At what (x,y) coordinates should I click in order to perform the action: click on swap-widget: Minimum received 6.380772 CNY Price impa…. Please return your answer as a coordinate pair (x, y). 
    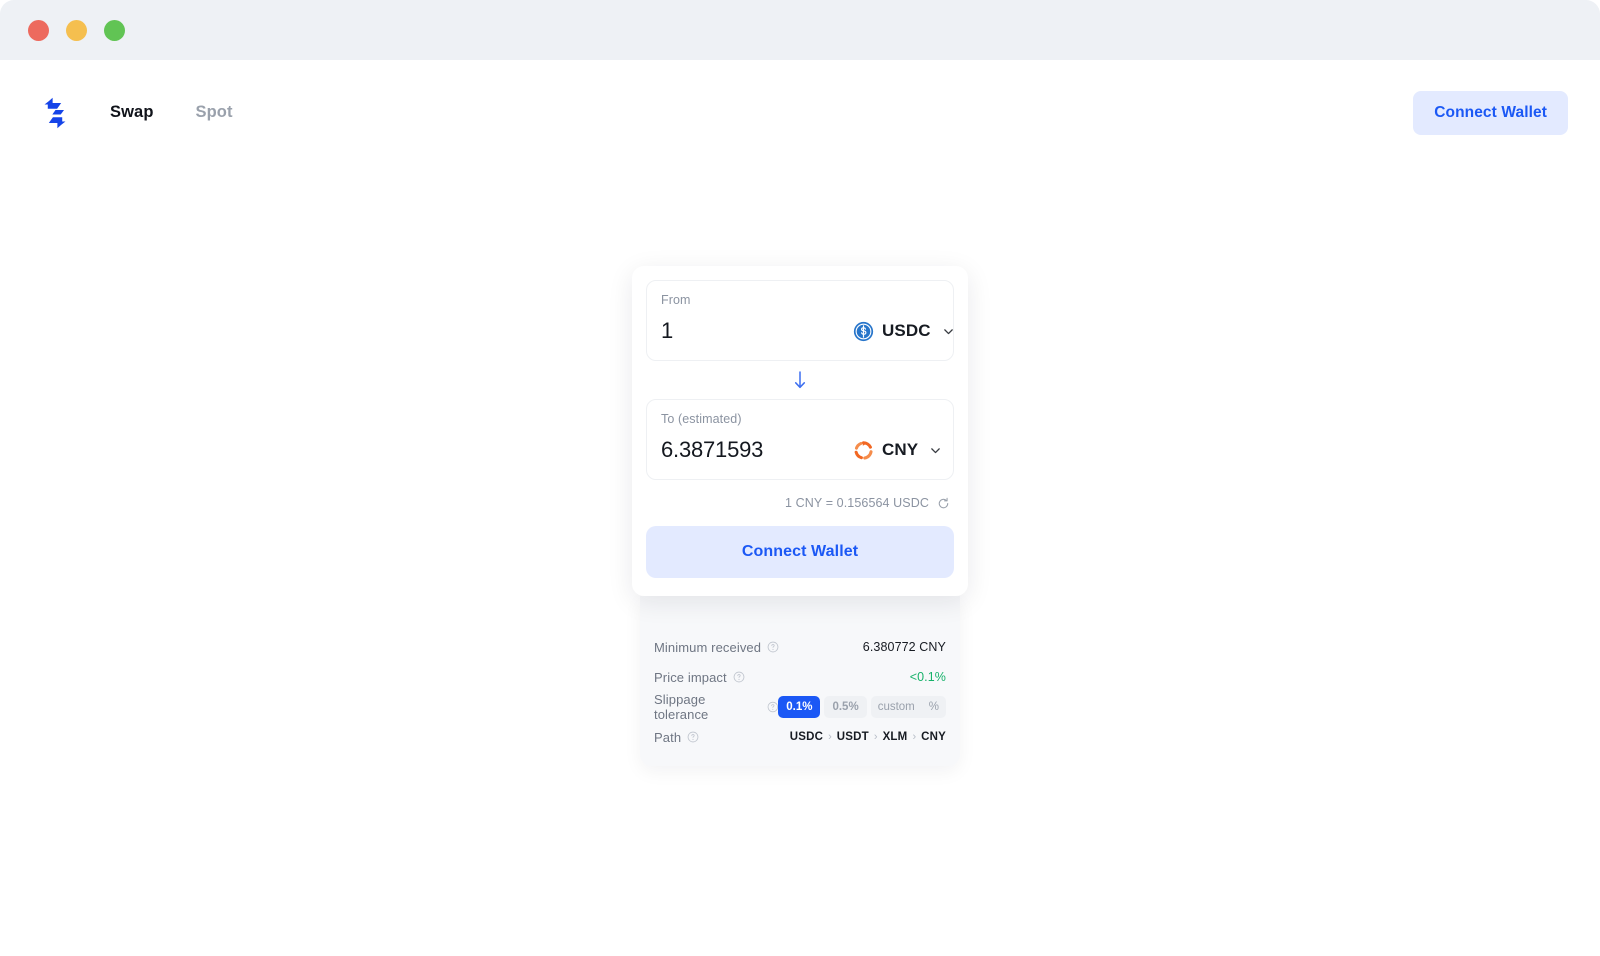
    Looking at the image, I should click on (800, 516).